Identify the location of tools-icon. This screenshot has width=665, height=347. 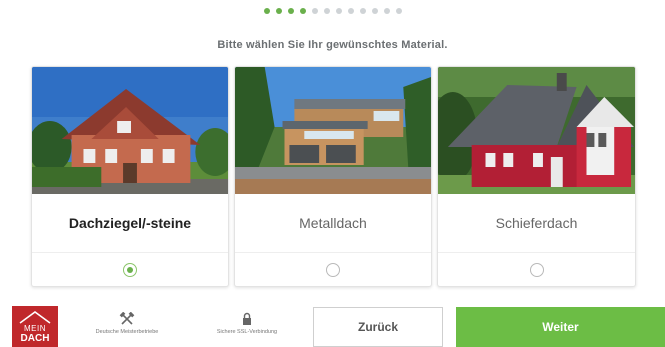
(127, 318).